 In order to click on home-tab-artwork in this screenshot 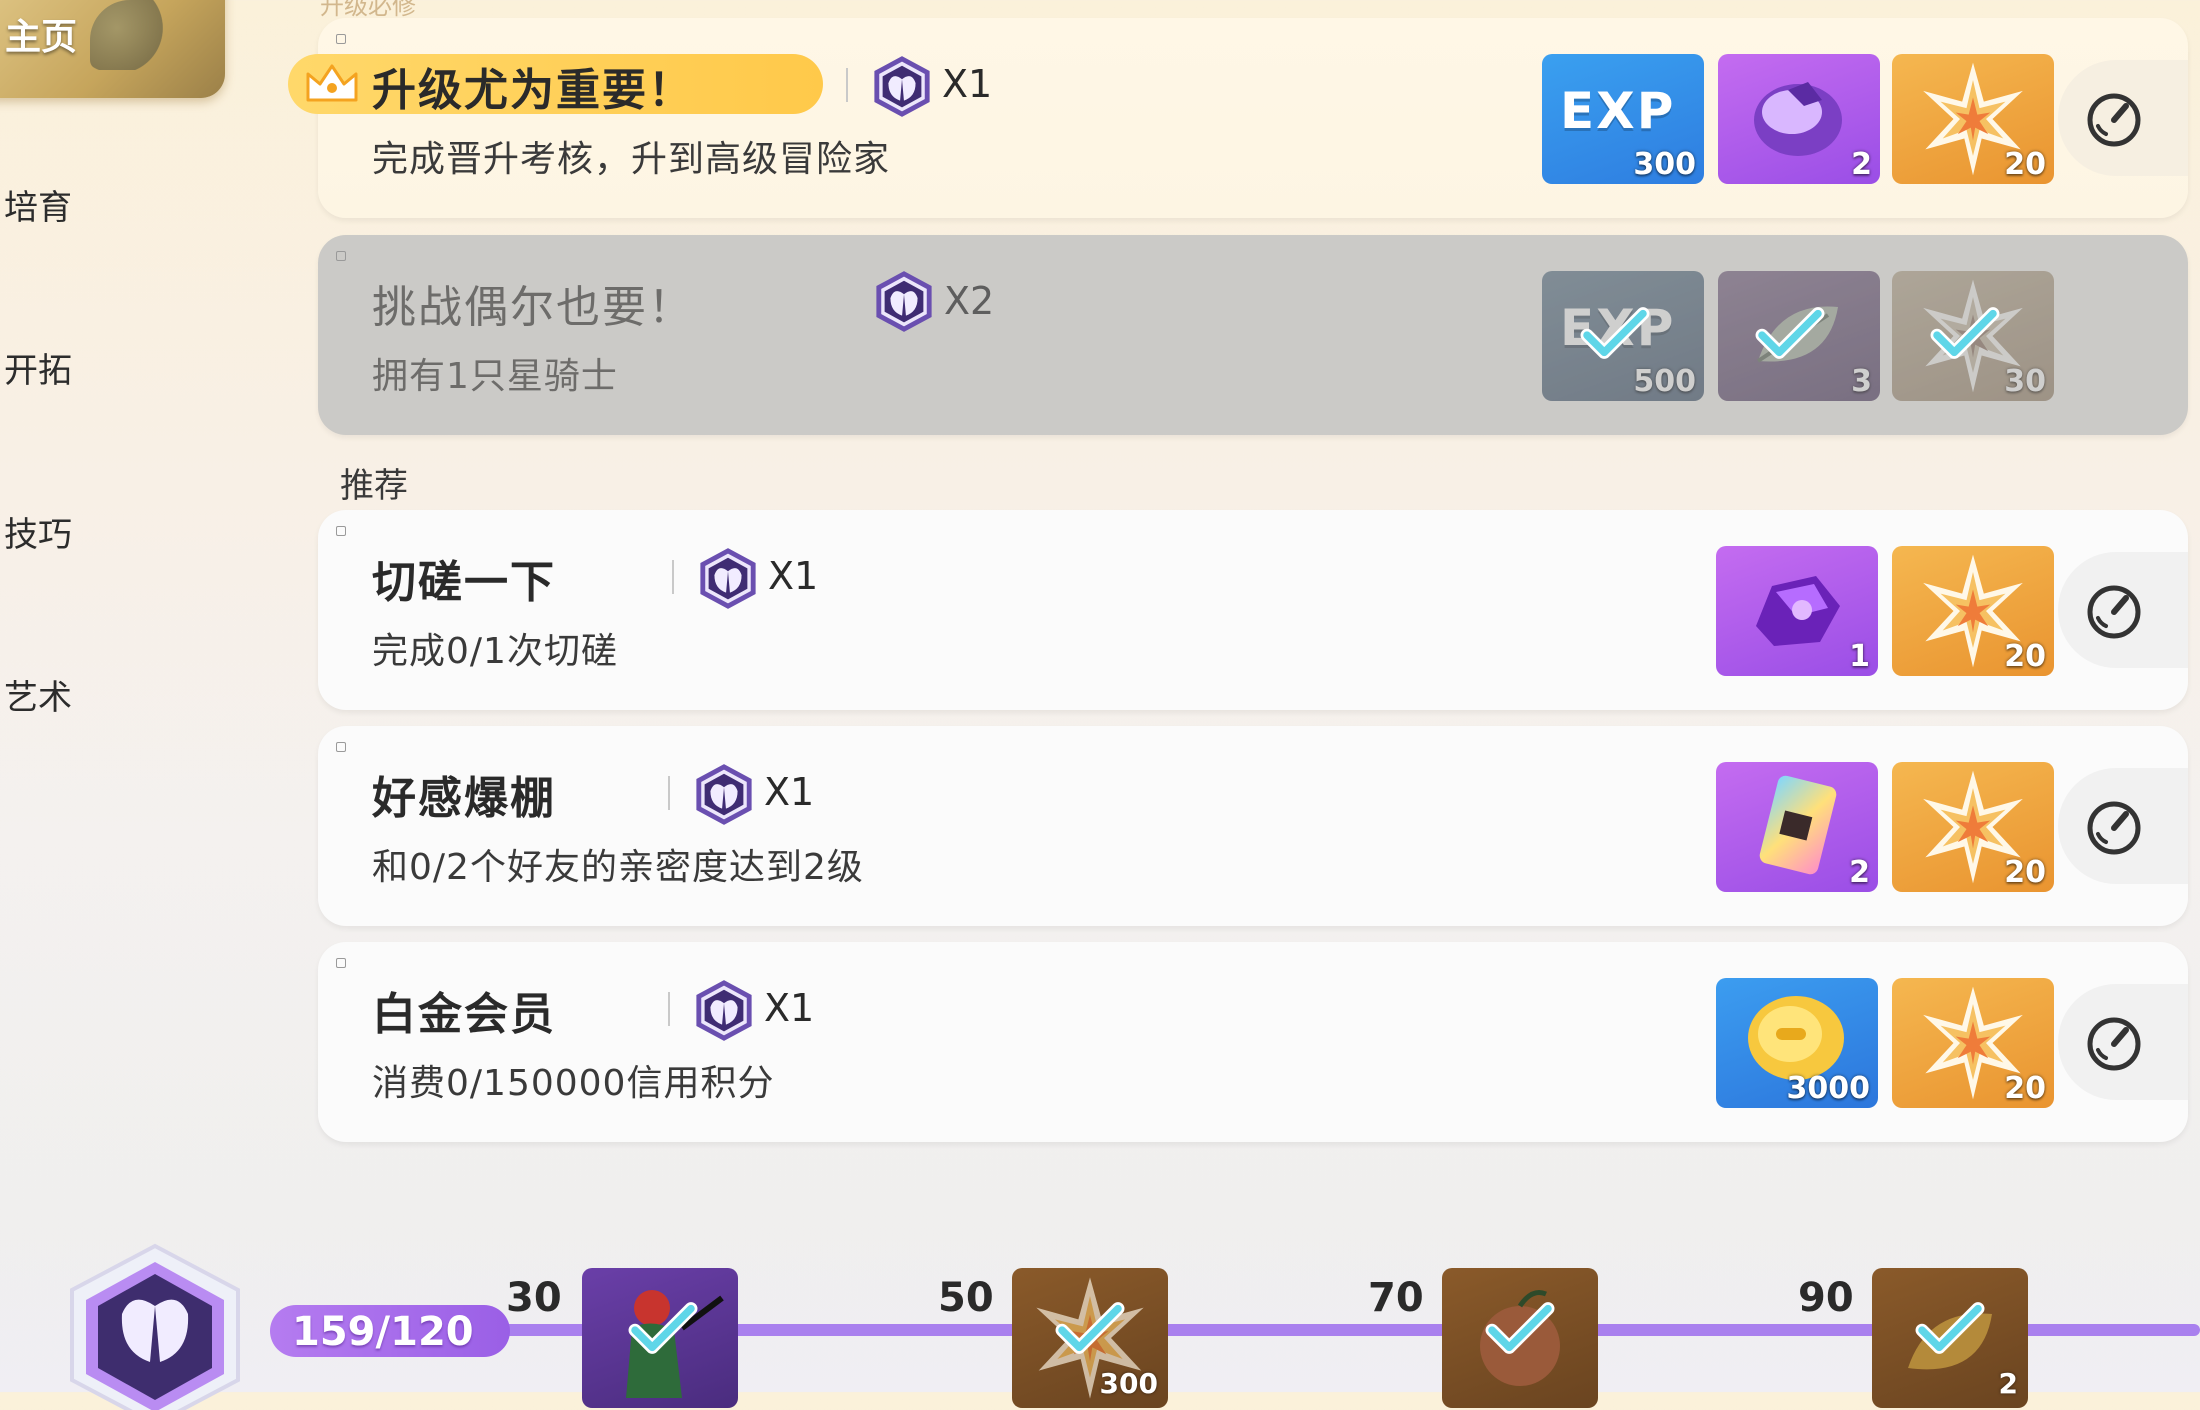, I will do `click(135, 35)`.